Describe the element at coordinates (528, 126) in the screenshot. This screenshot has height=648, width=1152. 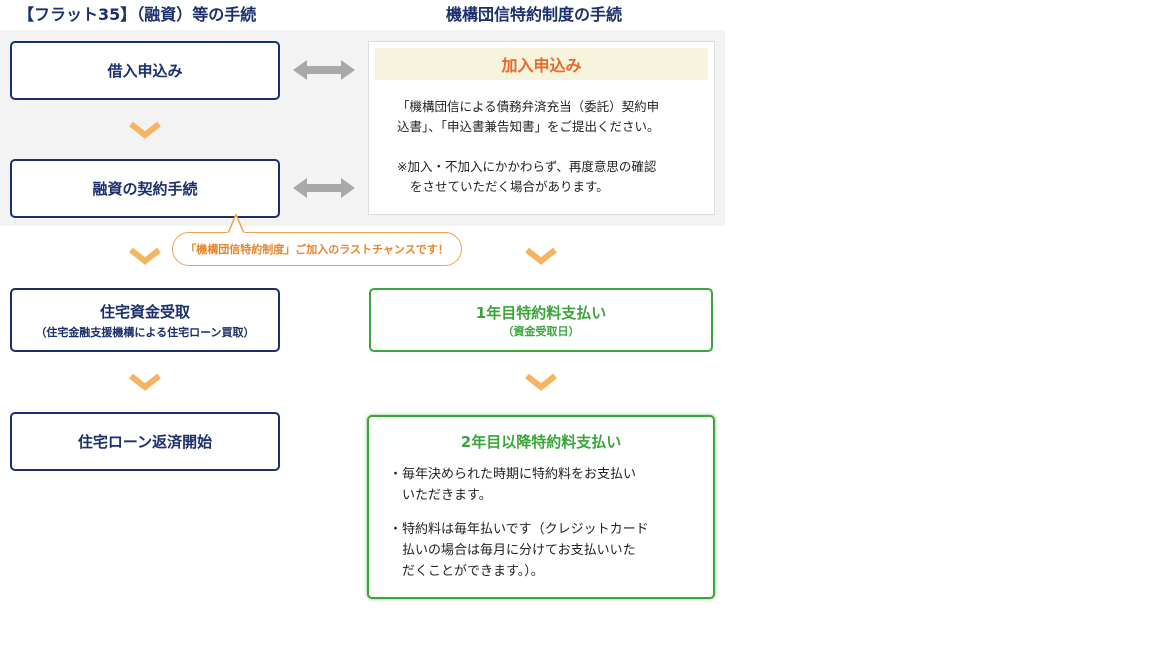
I see `instruction-line: 込書」、「申込書兼告知書」をご提出ください。` at that location.